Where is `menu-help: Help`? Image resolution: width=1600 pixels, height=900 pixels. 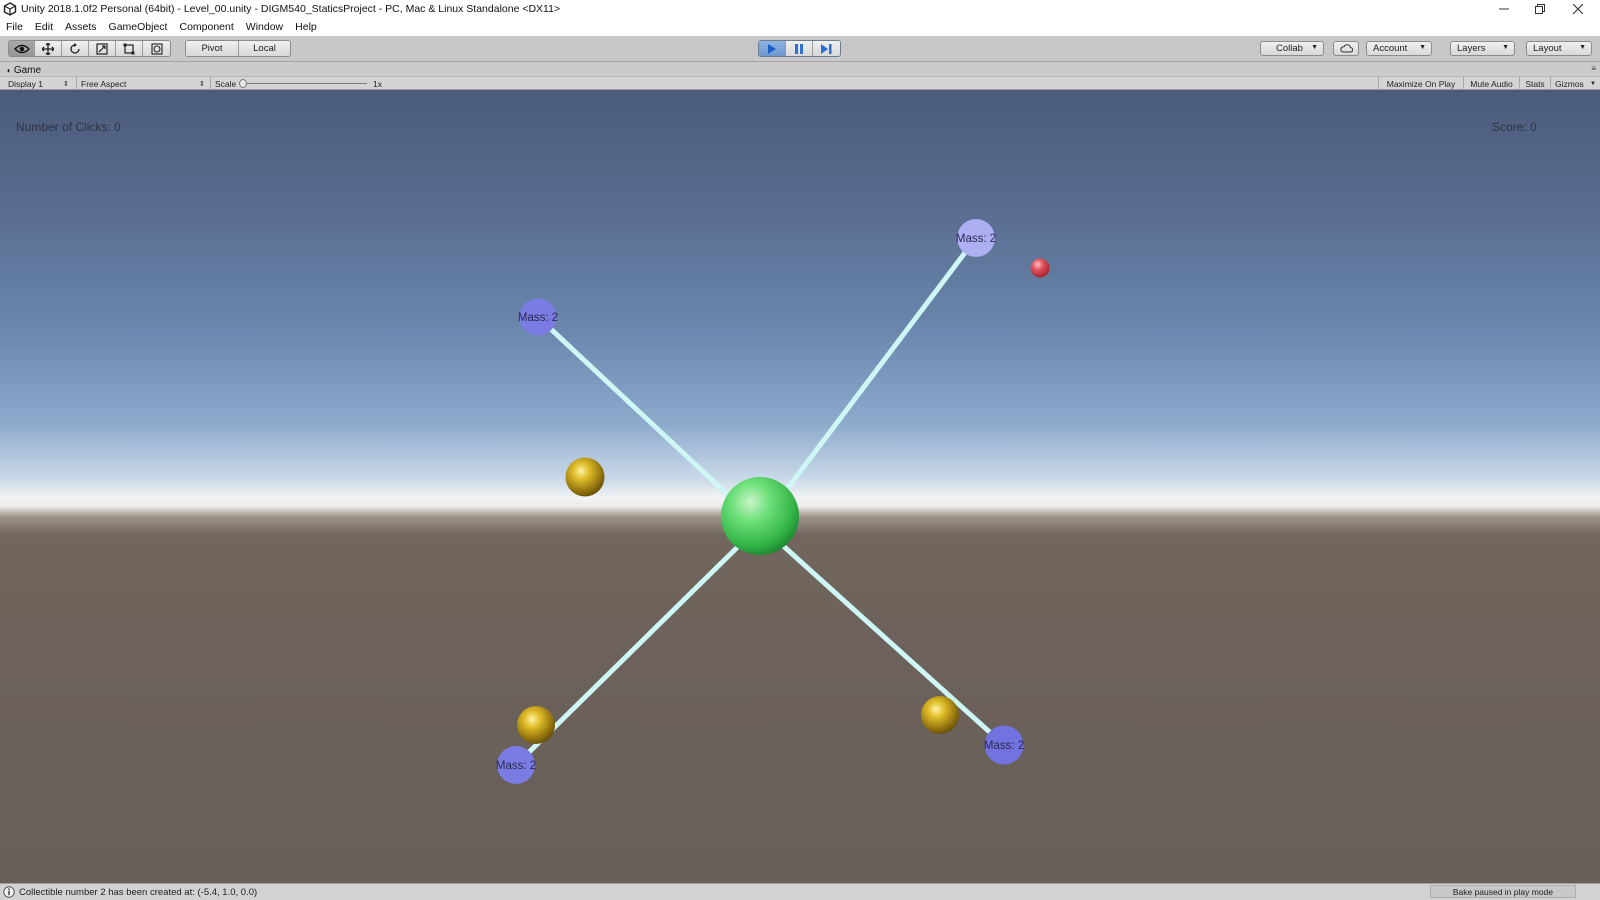 menu-help: Help is located at coordinates (306, 27).